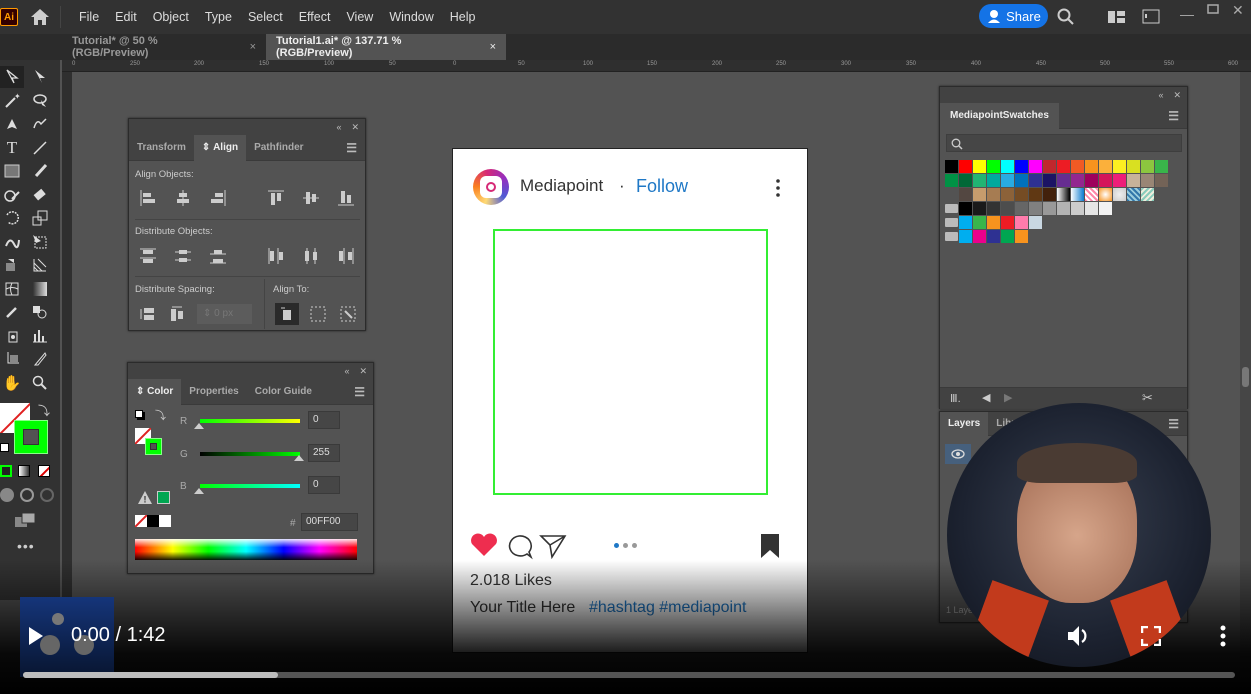  What do you see at coordinates (250, 454) in the screenshot?
I see `g-slider-track` at bounding box center [250, 454].